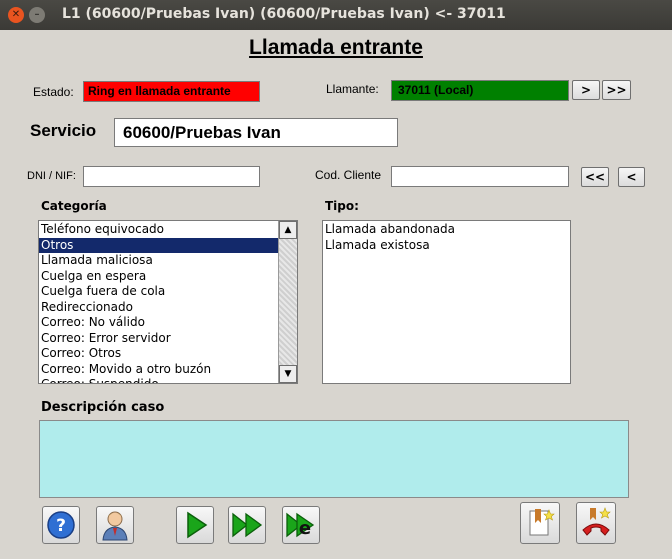 This screenshot has width=672, height=559. Describe the element at coordinates (158, 292) in the screenshot. I see `categoria-item: Cuelga fuera de cola` at that location.